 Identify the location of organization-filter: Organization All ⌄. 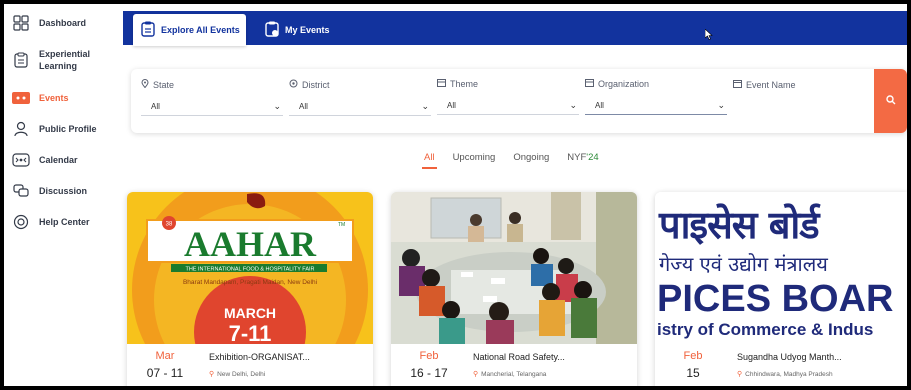
(656, 97).